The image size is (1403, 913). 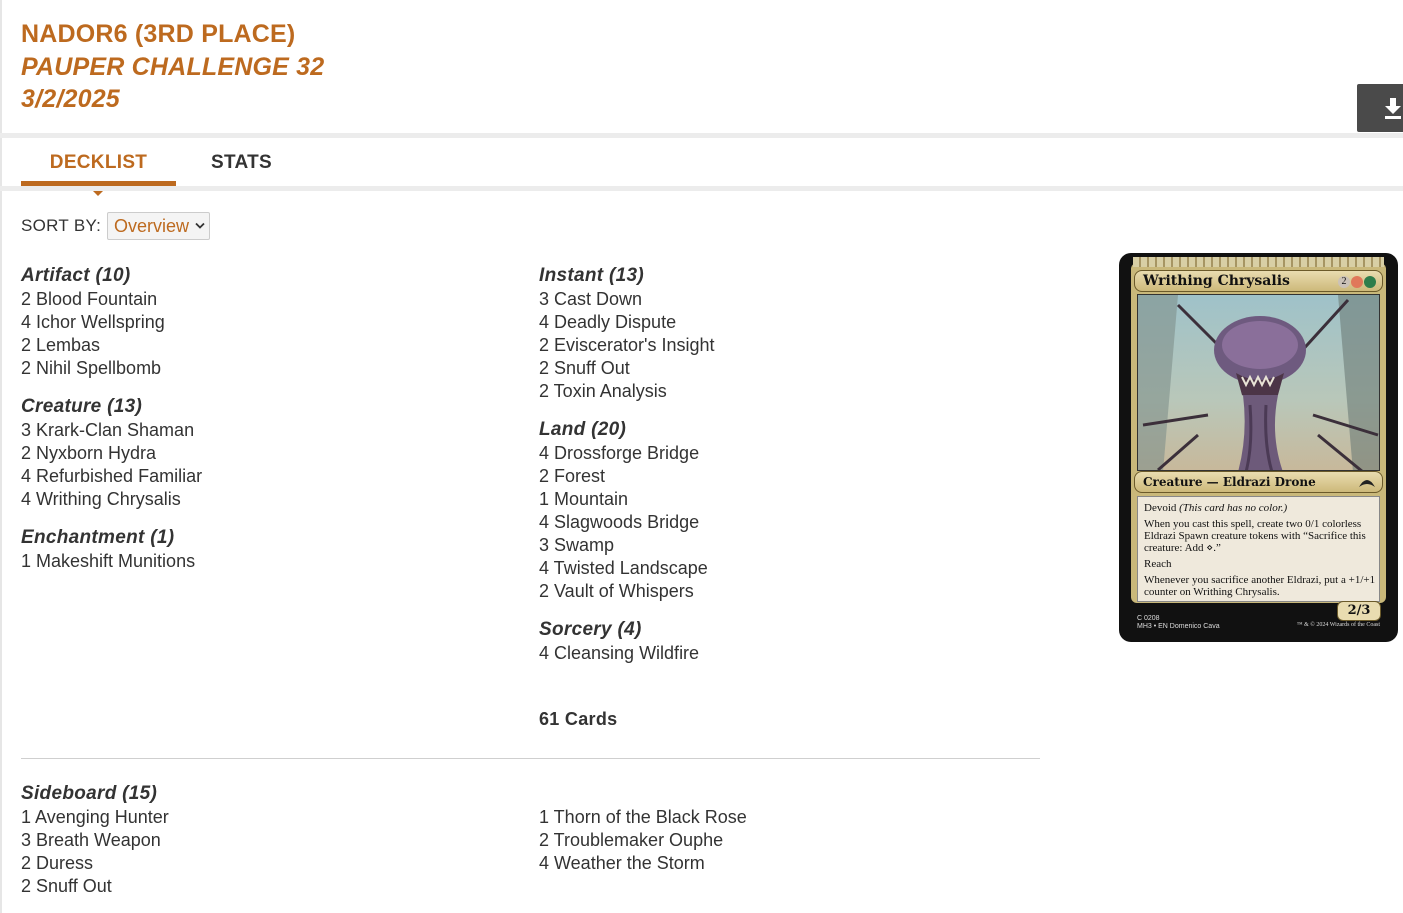 I want to click on card-type-bar: Creature — Eldrazi Drone, so click(x=1258, y=482).